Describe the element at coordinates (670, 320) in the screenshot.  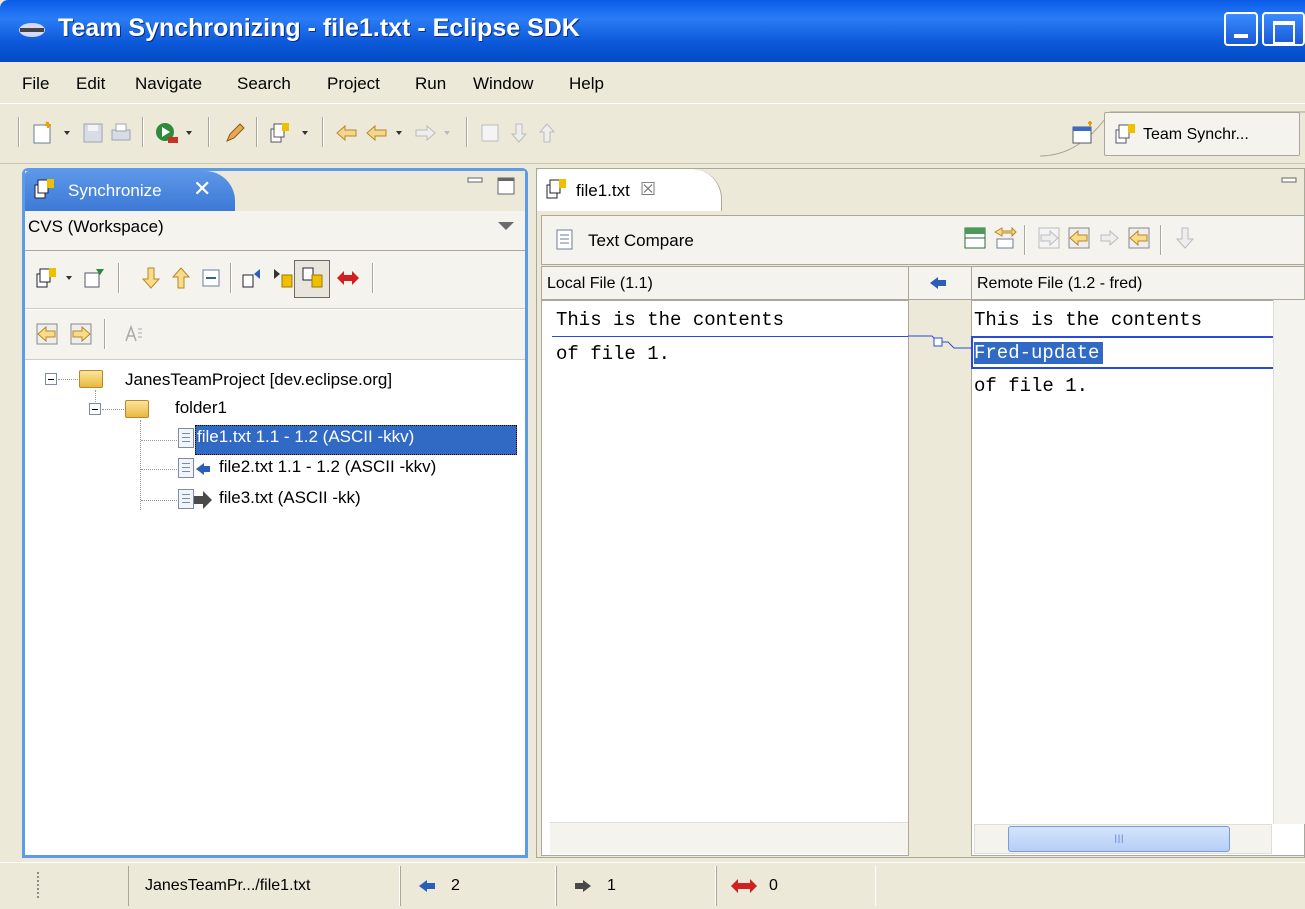
I see `local-line-1: This is the contents` at that location.